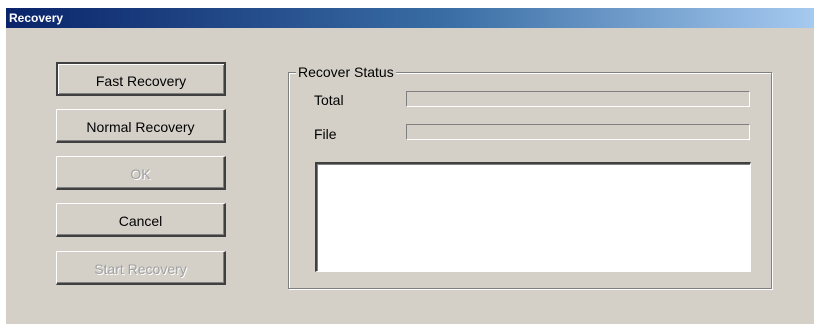 This screenshot has height=324, width=814. What do you see at coordinates (346, 72) in the screenshot?
I see `recover-status-label: Recover Status` at bounding box center [346, 72].